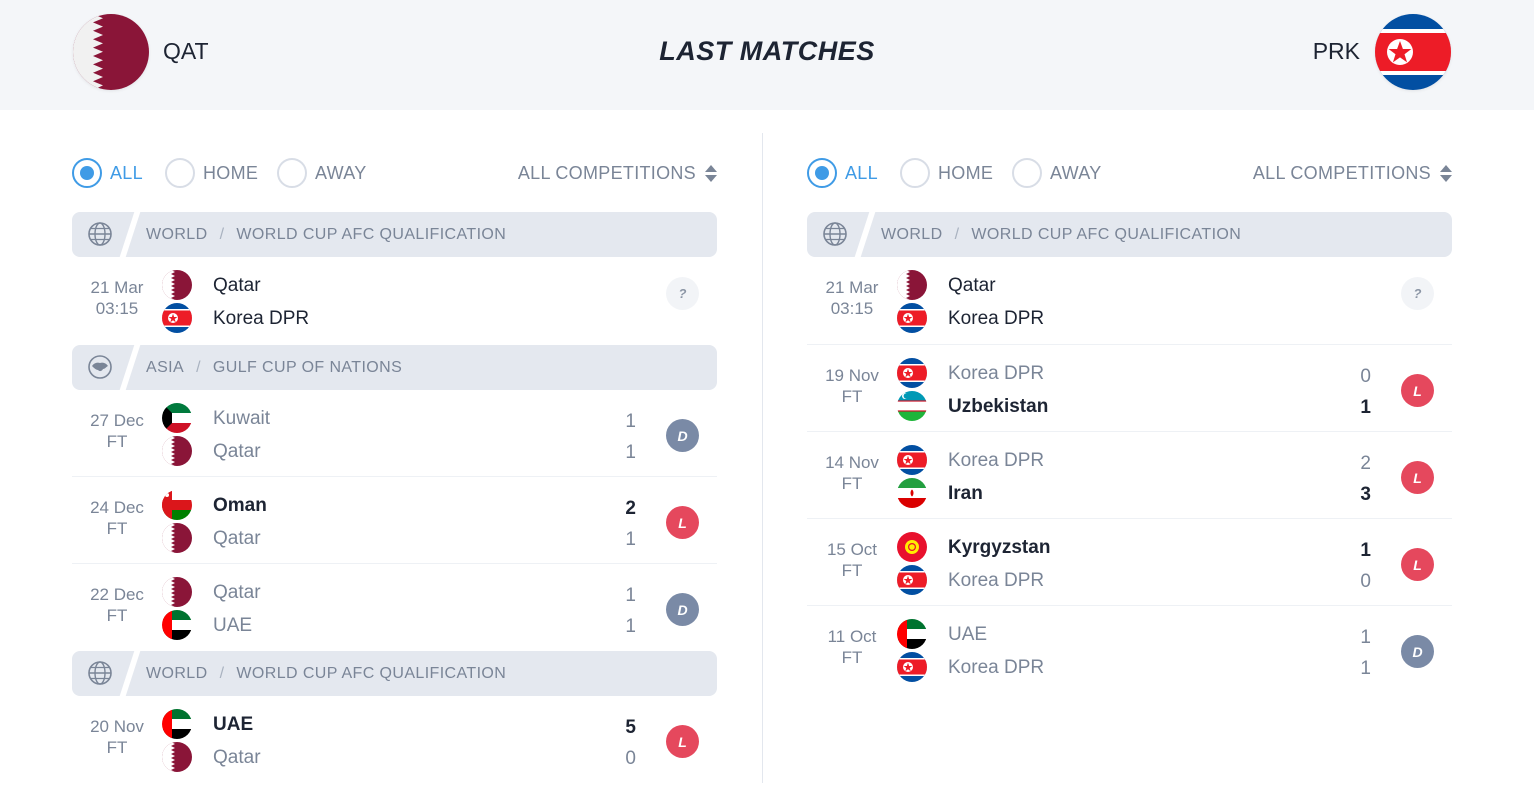 The height and width of the screenshot is (804, 1534). Describe the element at coordinates (998, 406) in the screenshot. I see `team2-name: Uzbekistan` at that location.